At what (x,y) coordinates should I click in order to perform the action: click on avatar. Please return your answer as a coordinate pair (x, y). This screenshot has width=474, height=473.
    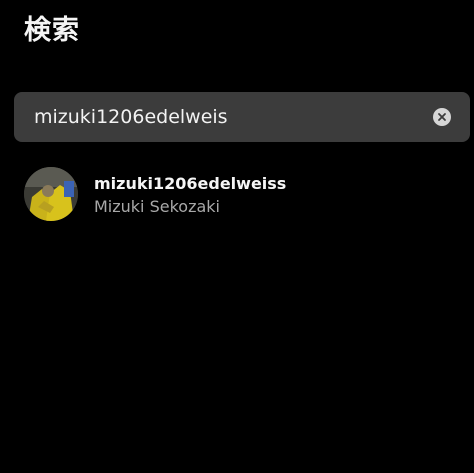
    Looking at the image, I should click on (51, 194).